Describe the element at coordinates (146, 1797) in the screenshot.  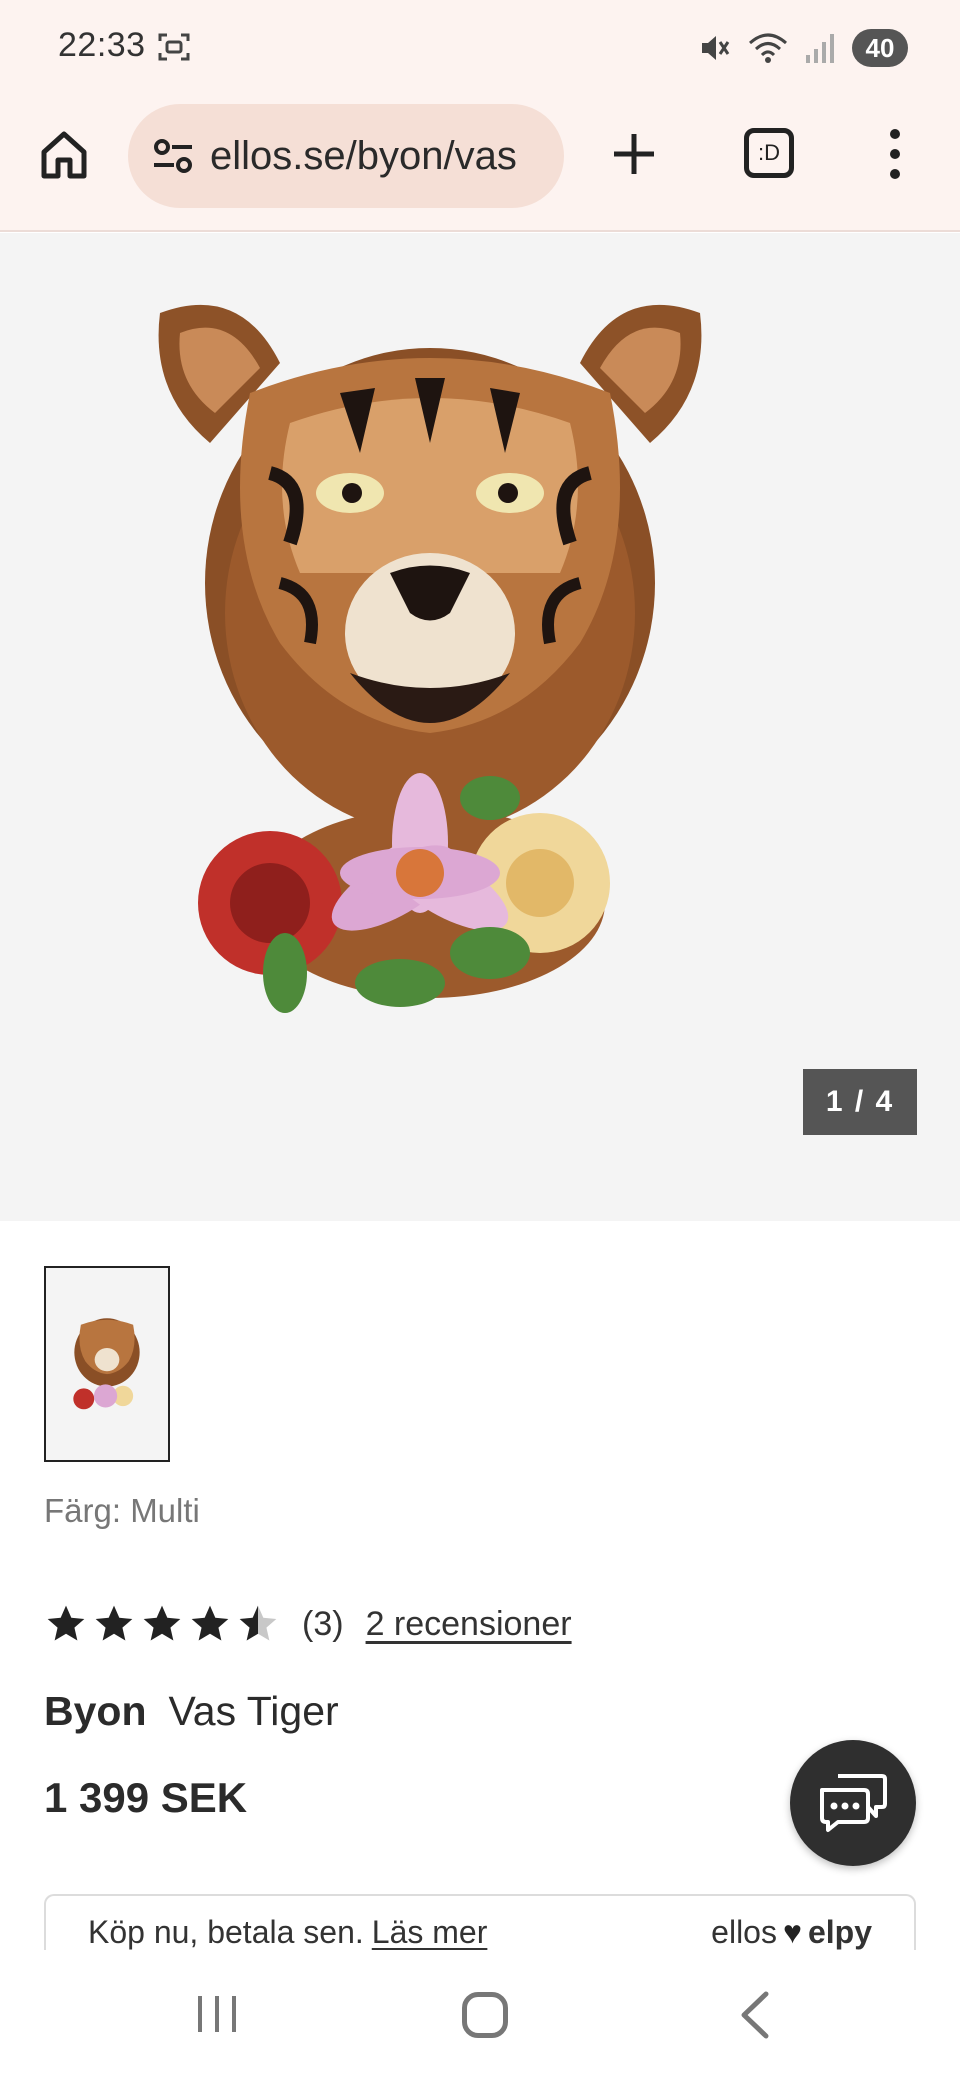
I see `product-price: 1 399 SEK` at that location.